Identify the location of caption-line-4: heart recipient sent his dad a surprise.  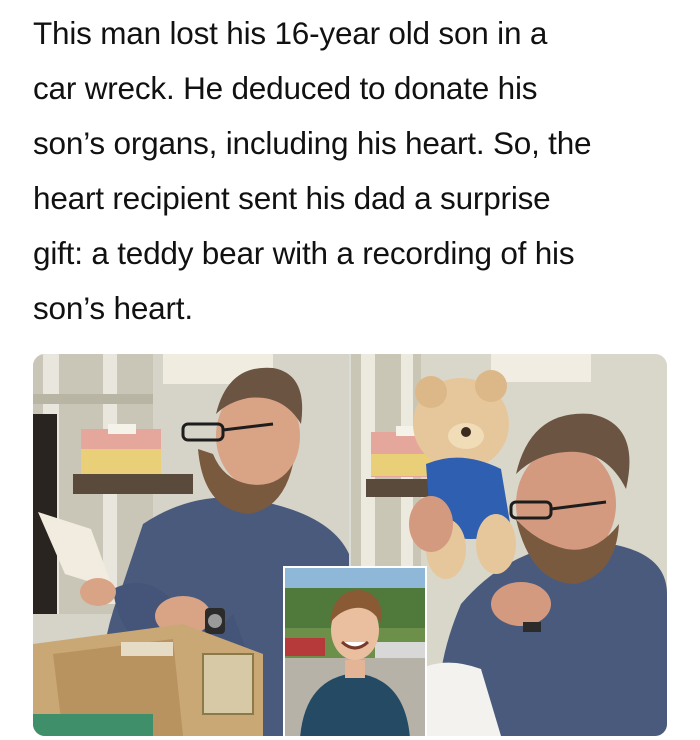
(292, 198).